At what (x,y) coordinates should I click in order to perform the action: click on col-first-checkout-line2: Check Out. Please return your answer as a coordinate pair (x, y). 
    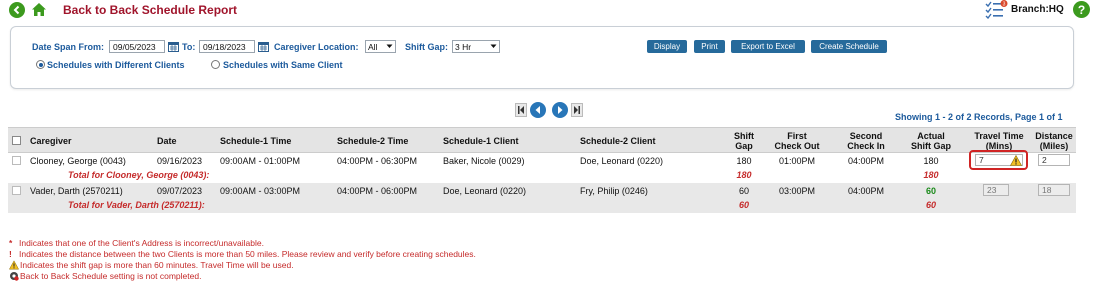
    Looking at the image, I should click on (797, 146).